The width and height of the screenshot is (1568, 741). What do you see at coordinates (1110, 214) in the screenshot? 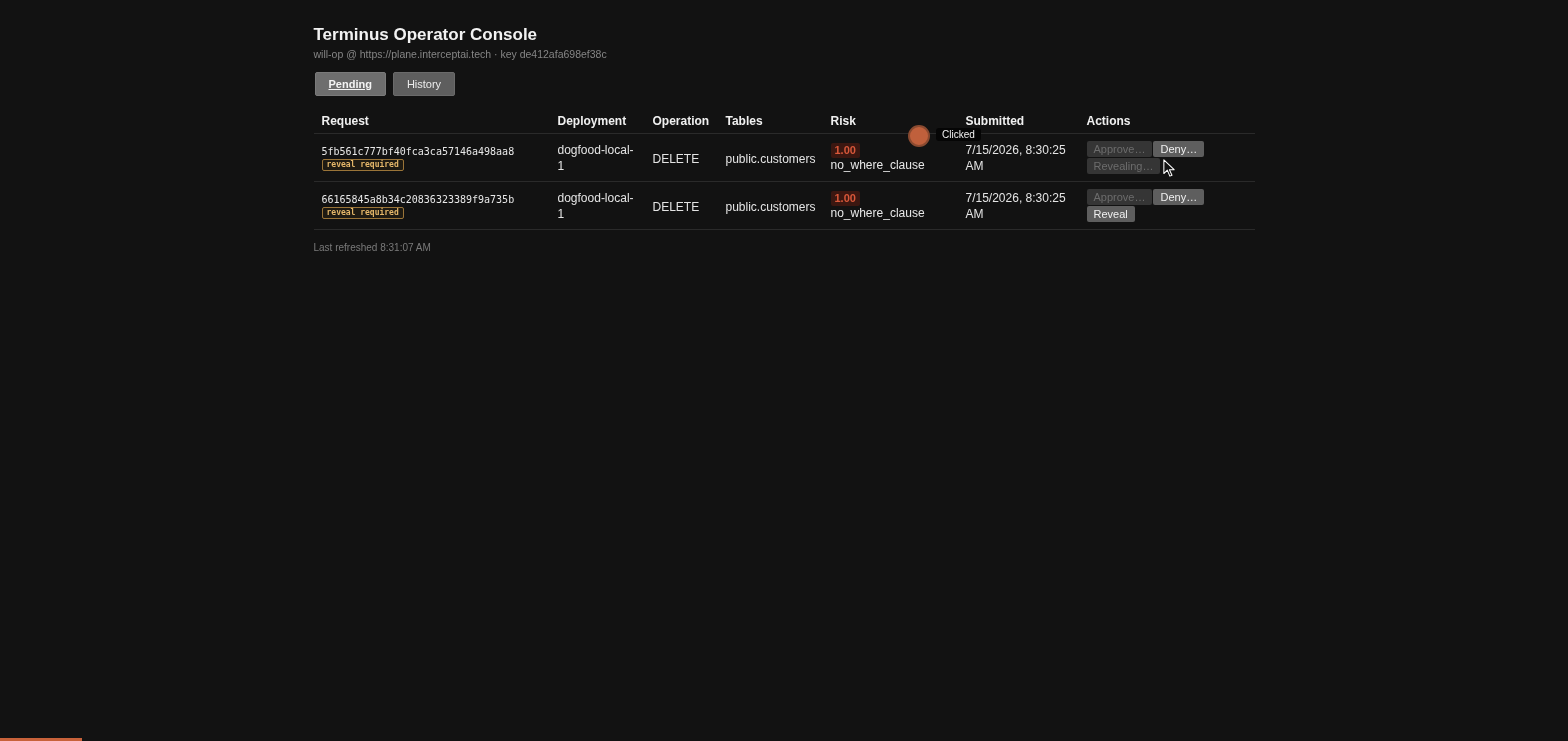
I see `action-button: Reveal` at bounding box center [1110, 214].